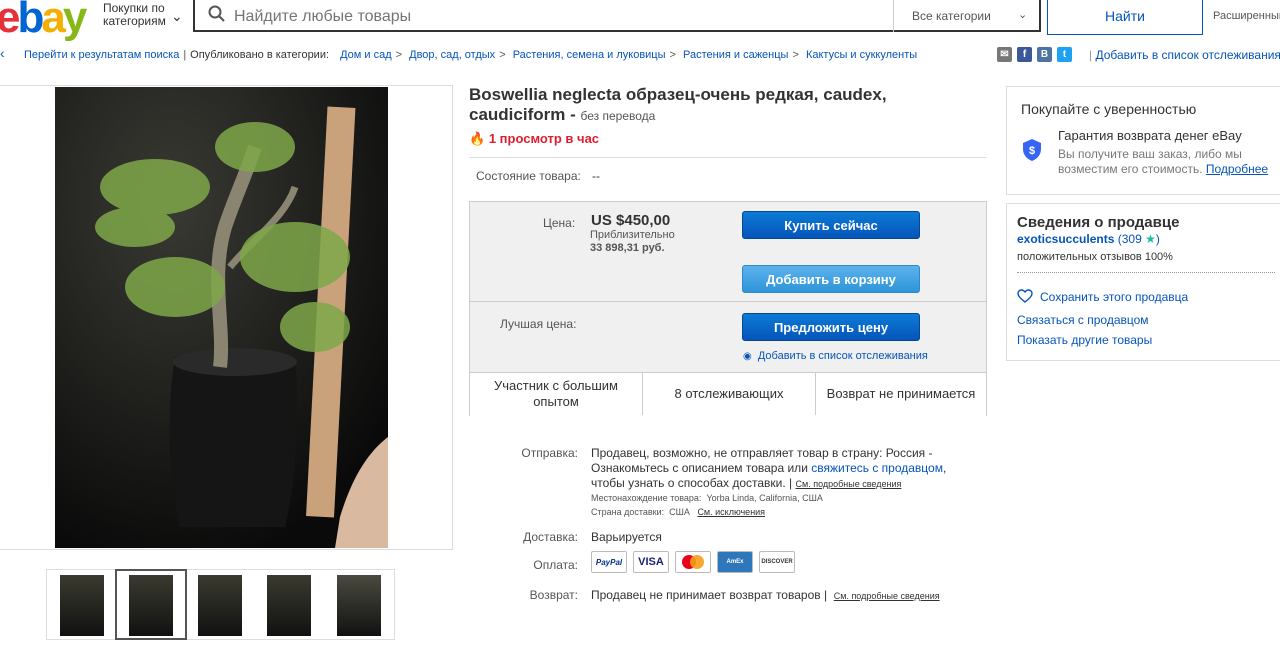 The image size is (1280, 657). Describe the element at coordinates (596, 176) in the screenshot. I see `condition-value: --` at that location.